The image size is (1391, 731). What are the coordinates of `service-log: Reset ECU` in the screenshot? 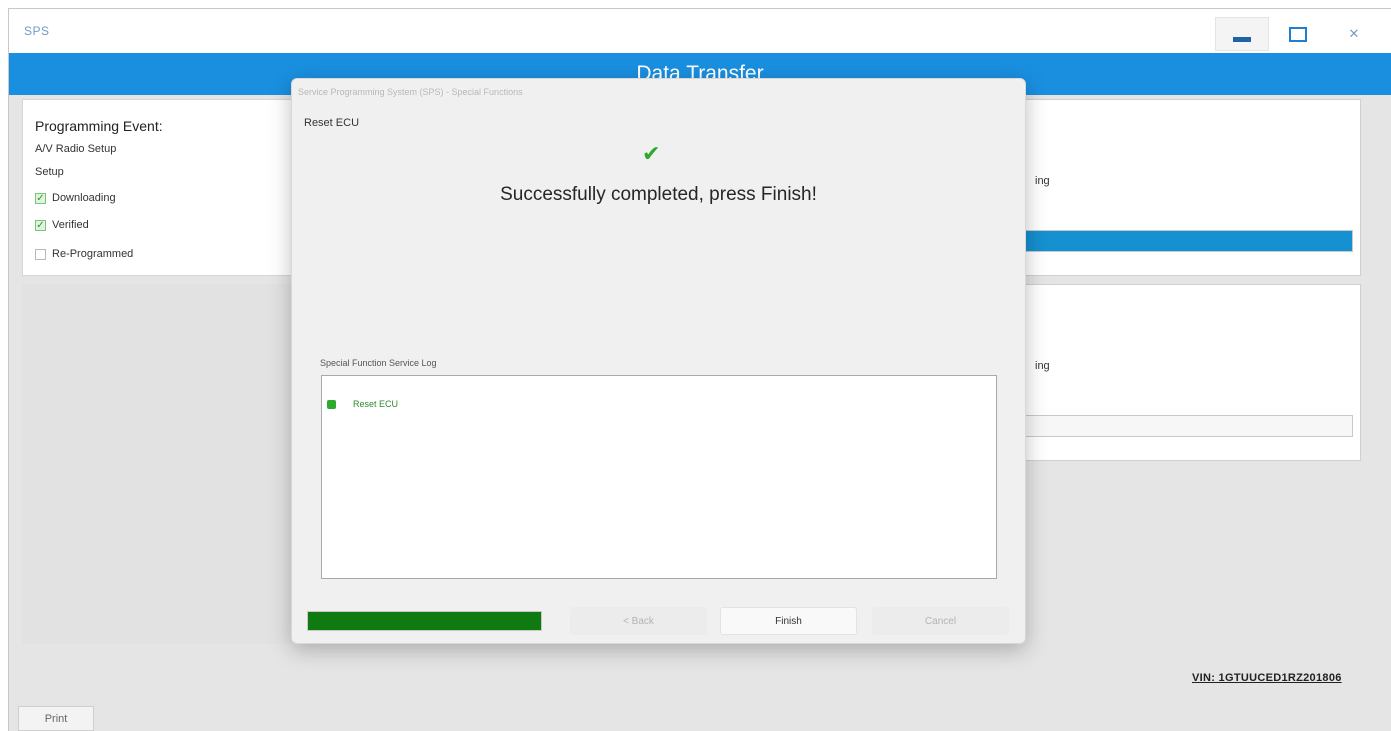 It's located at (659, 477).